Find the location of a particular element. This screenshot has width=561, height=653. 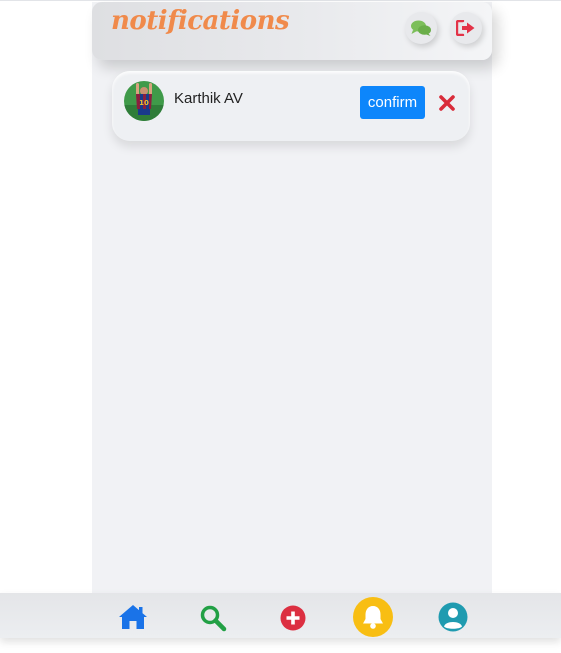

svg-text: 10 is located at coordinates (144, 103).